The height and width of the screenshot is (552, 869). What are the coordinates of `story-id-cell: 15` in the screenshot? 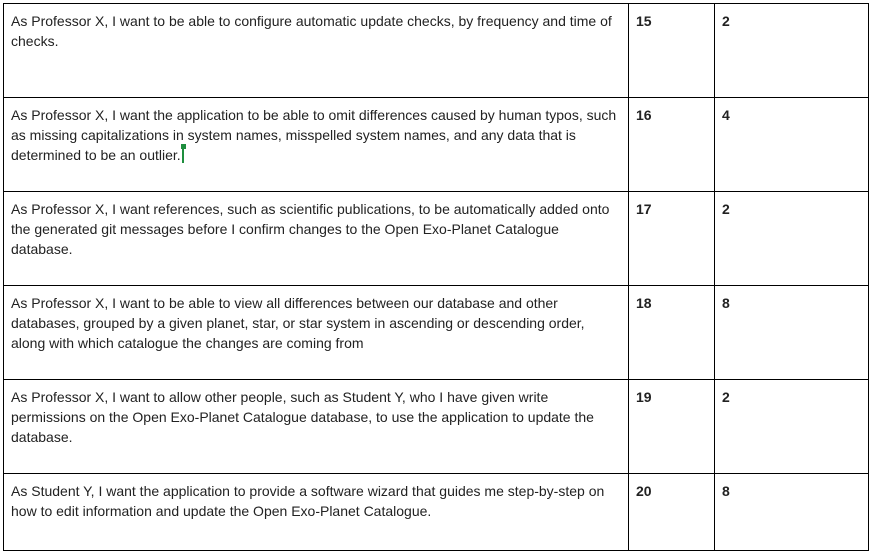 It's located at (671, 50).